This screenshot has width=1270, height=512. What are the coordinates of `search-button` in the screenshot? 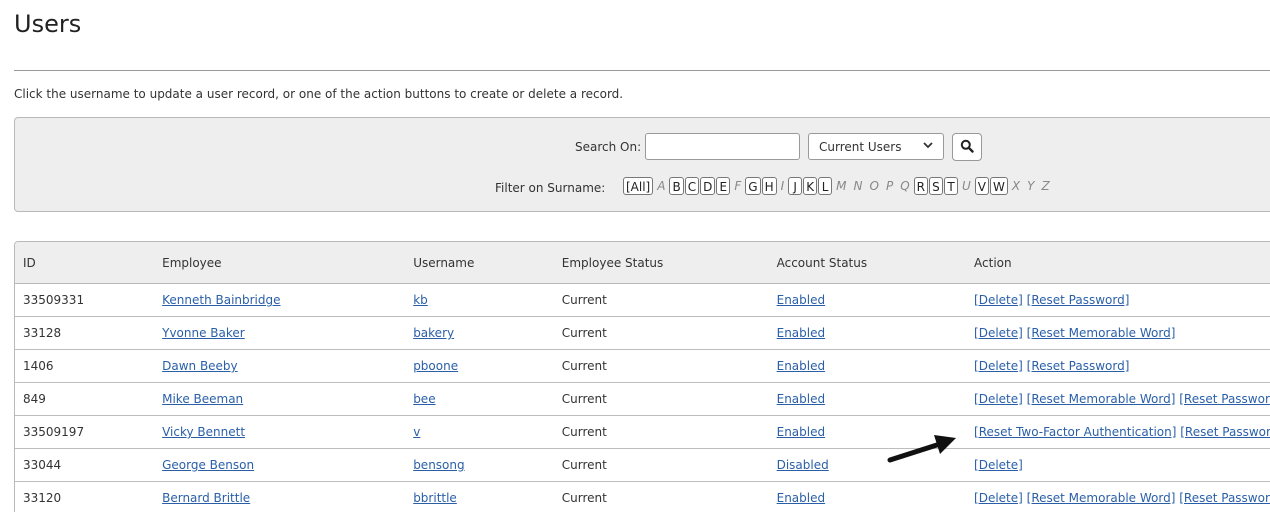 It's located at (967, 147).